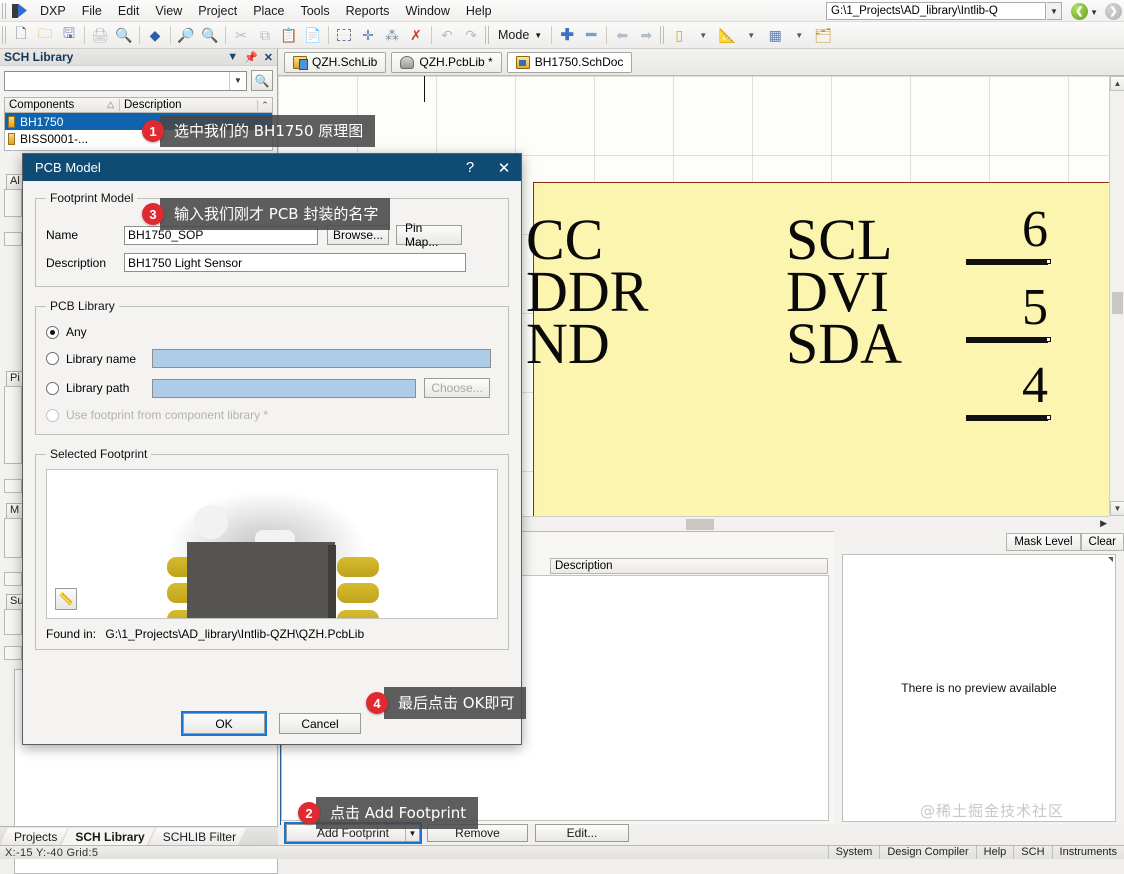  I want to click on radio-library-name-row: Library name, so click(272, 358).